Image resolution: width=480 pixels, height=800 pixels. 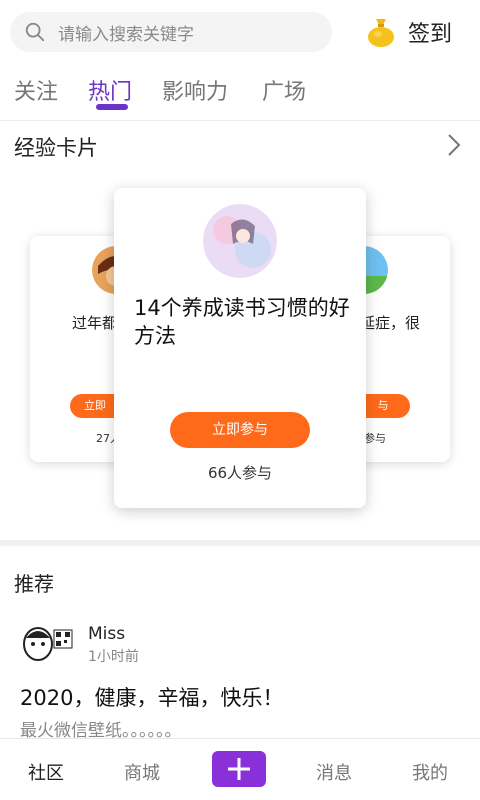 I want to click on bottom-nav: 社区 商城 消息 我的, so click(x=240, y=769).